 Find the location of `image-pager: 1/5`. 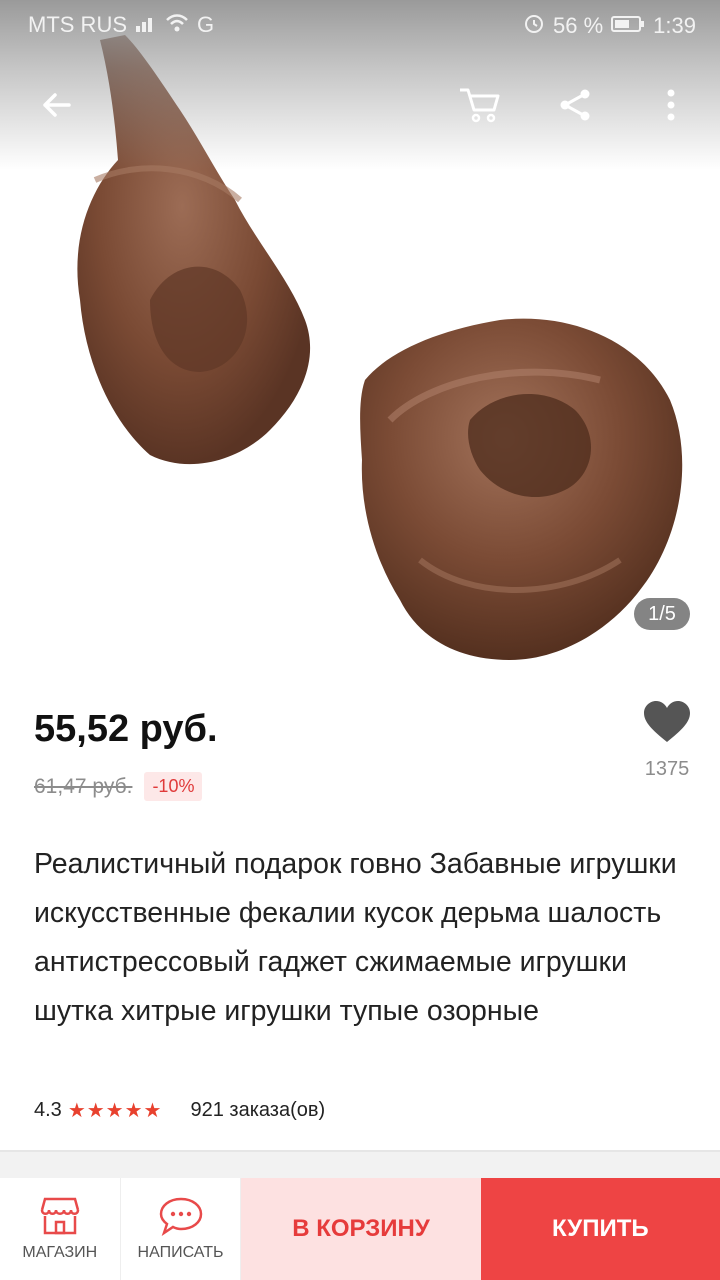

image-pager: 1/5 is located at coordinates (662, 614).